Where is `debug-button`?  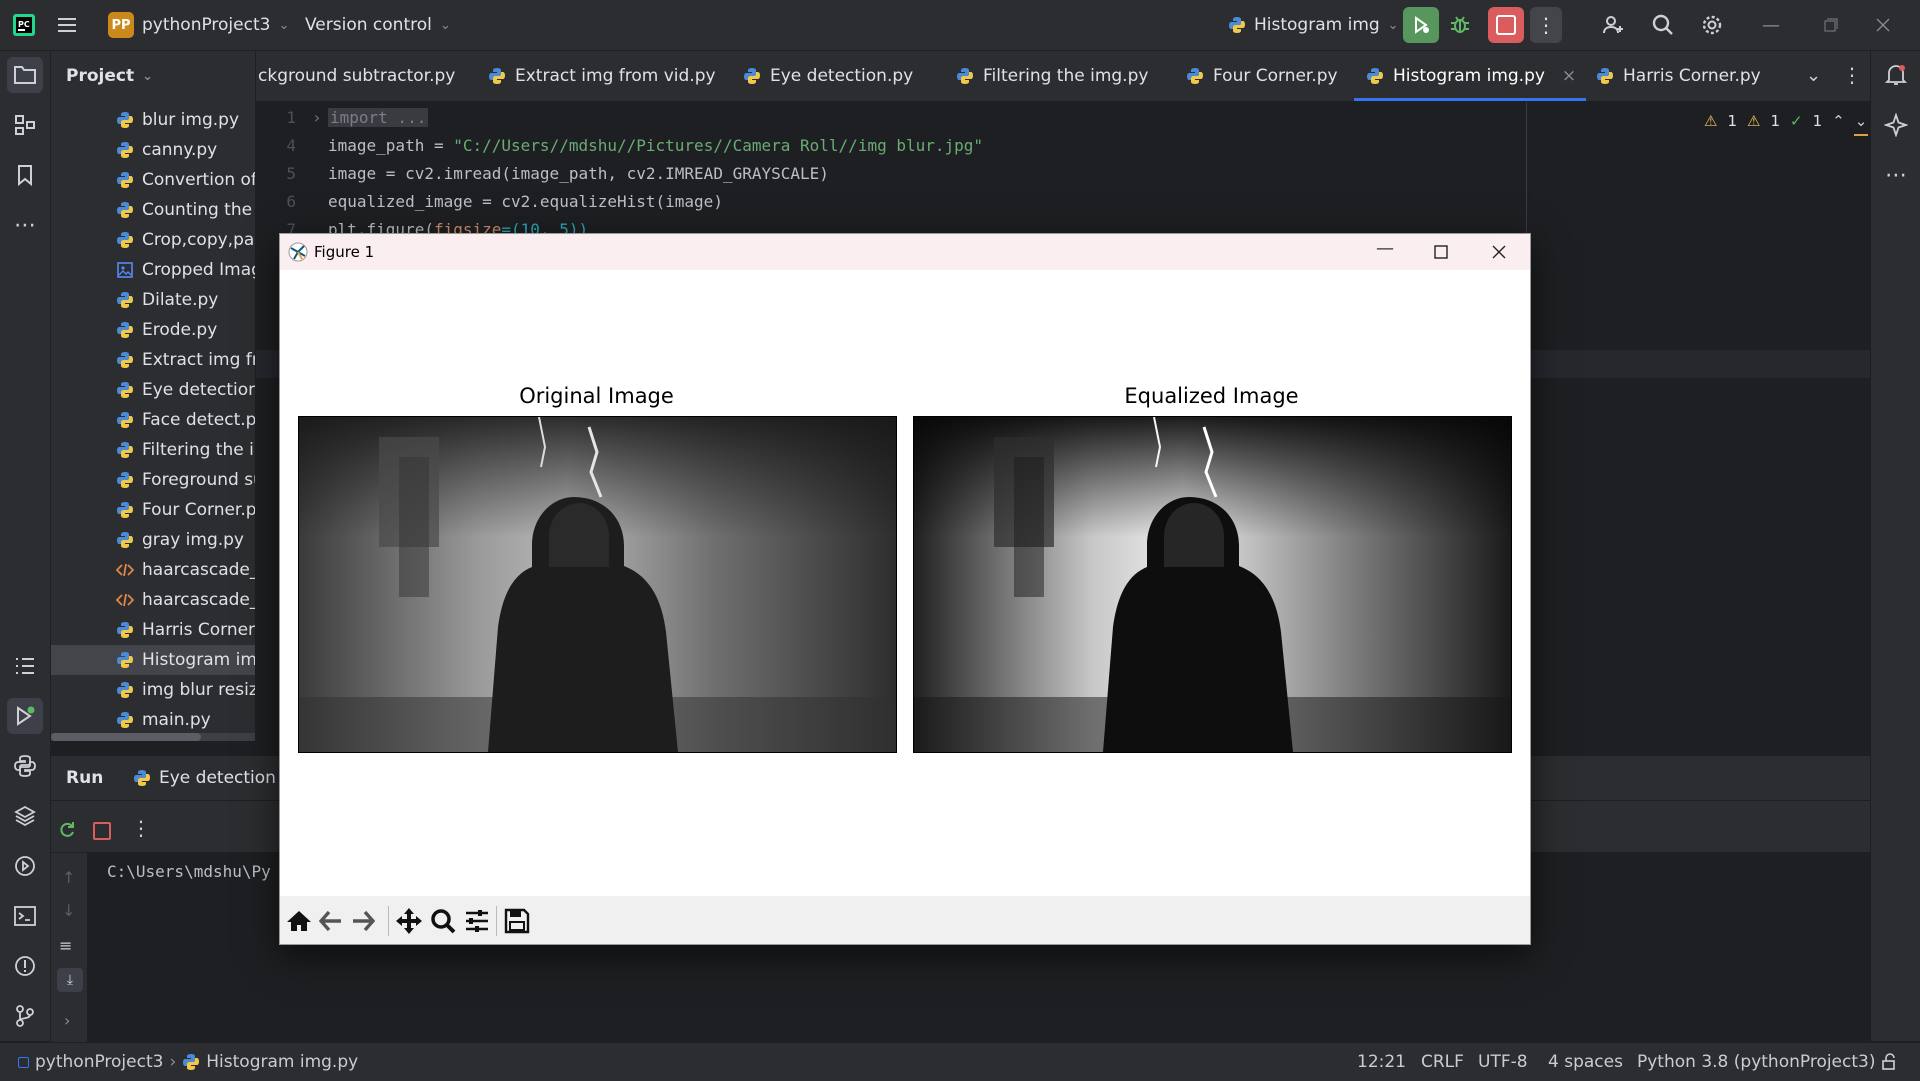
debug-button is located at coordinates (1460, 25).